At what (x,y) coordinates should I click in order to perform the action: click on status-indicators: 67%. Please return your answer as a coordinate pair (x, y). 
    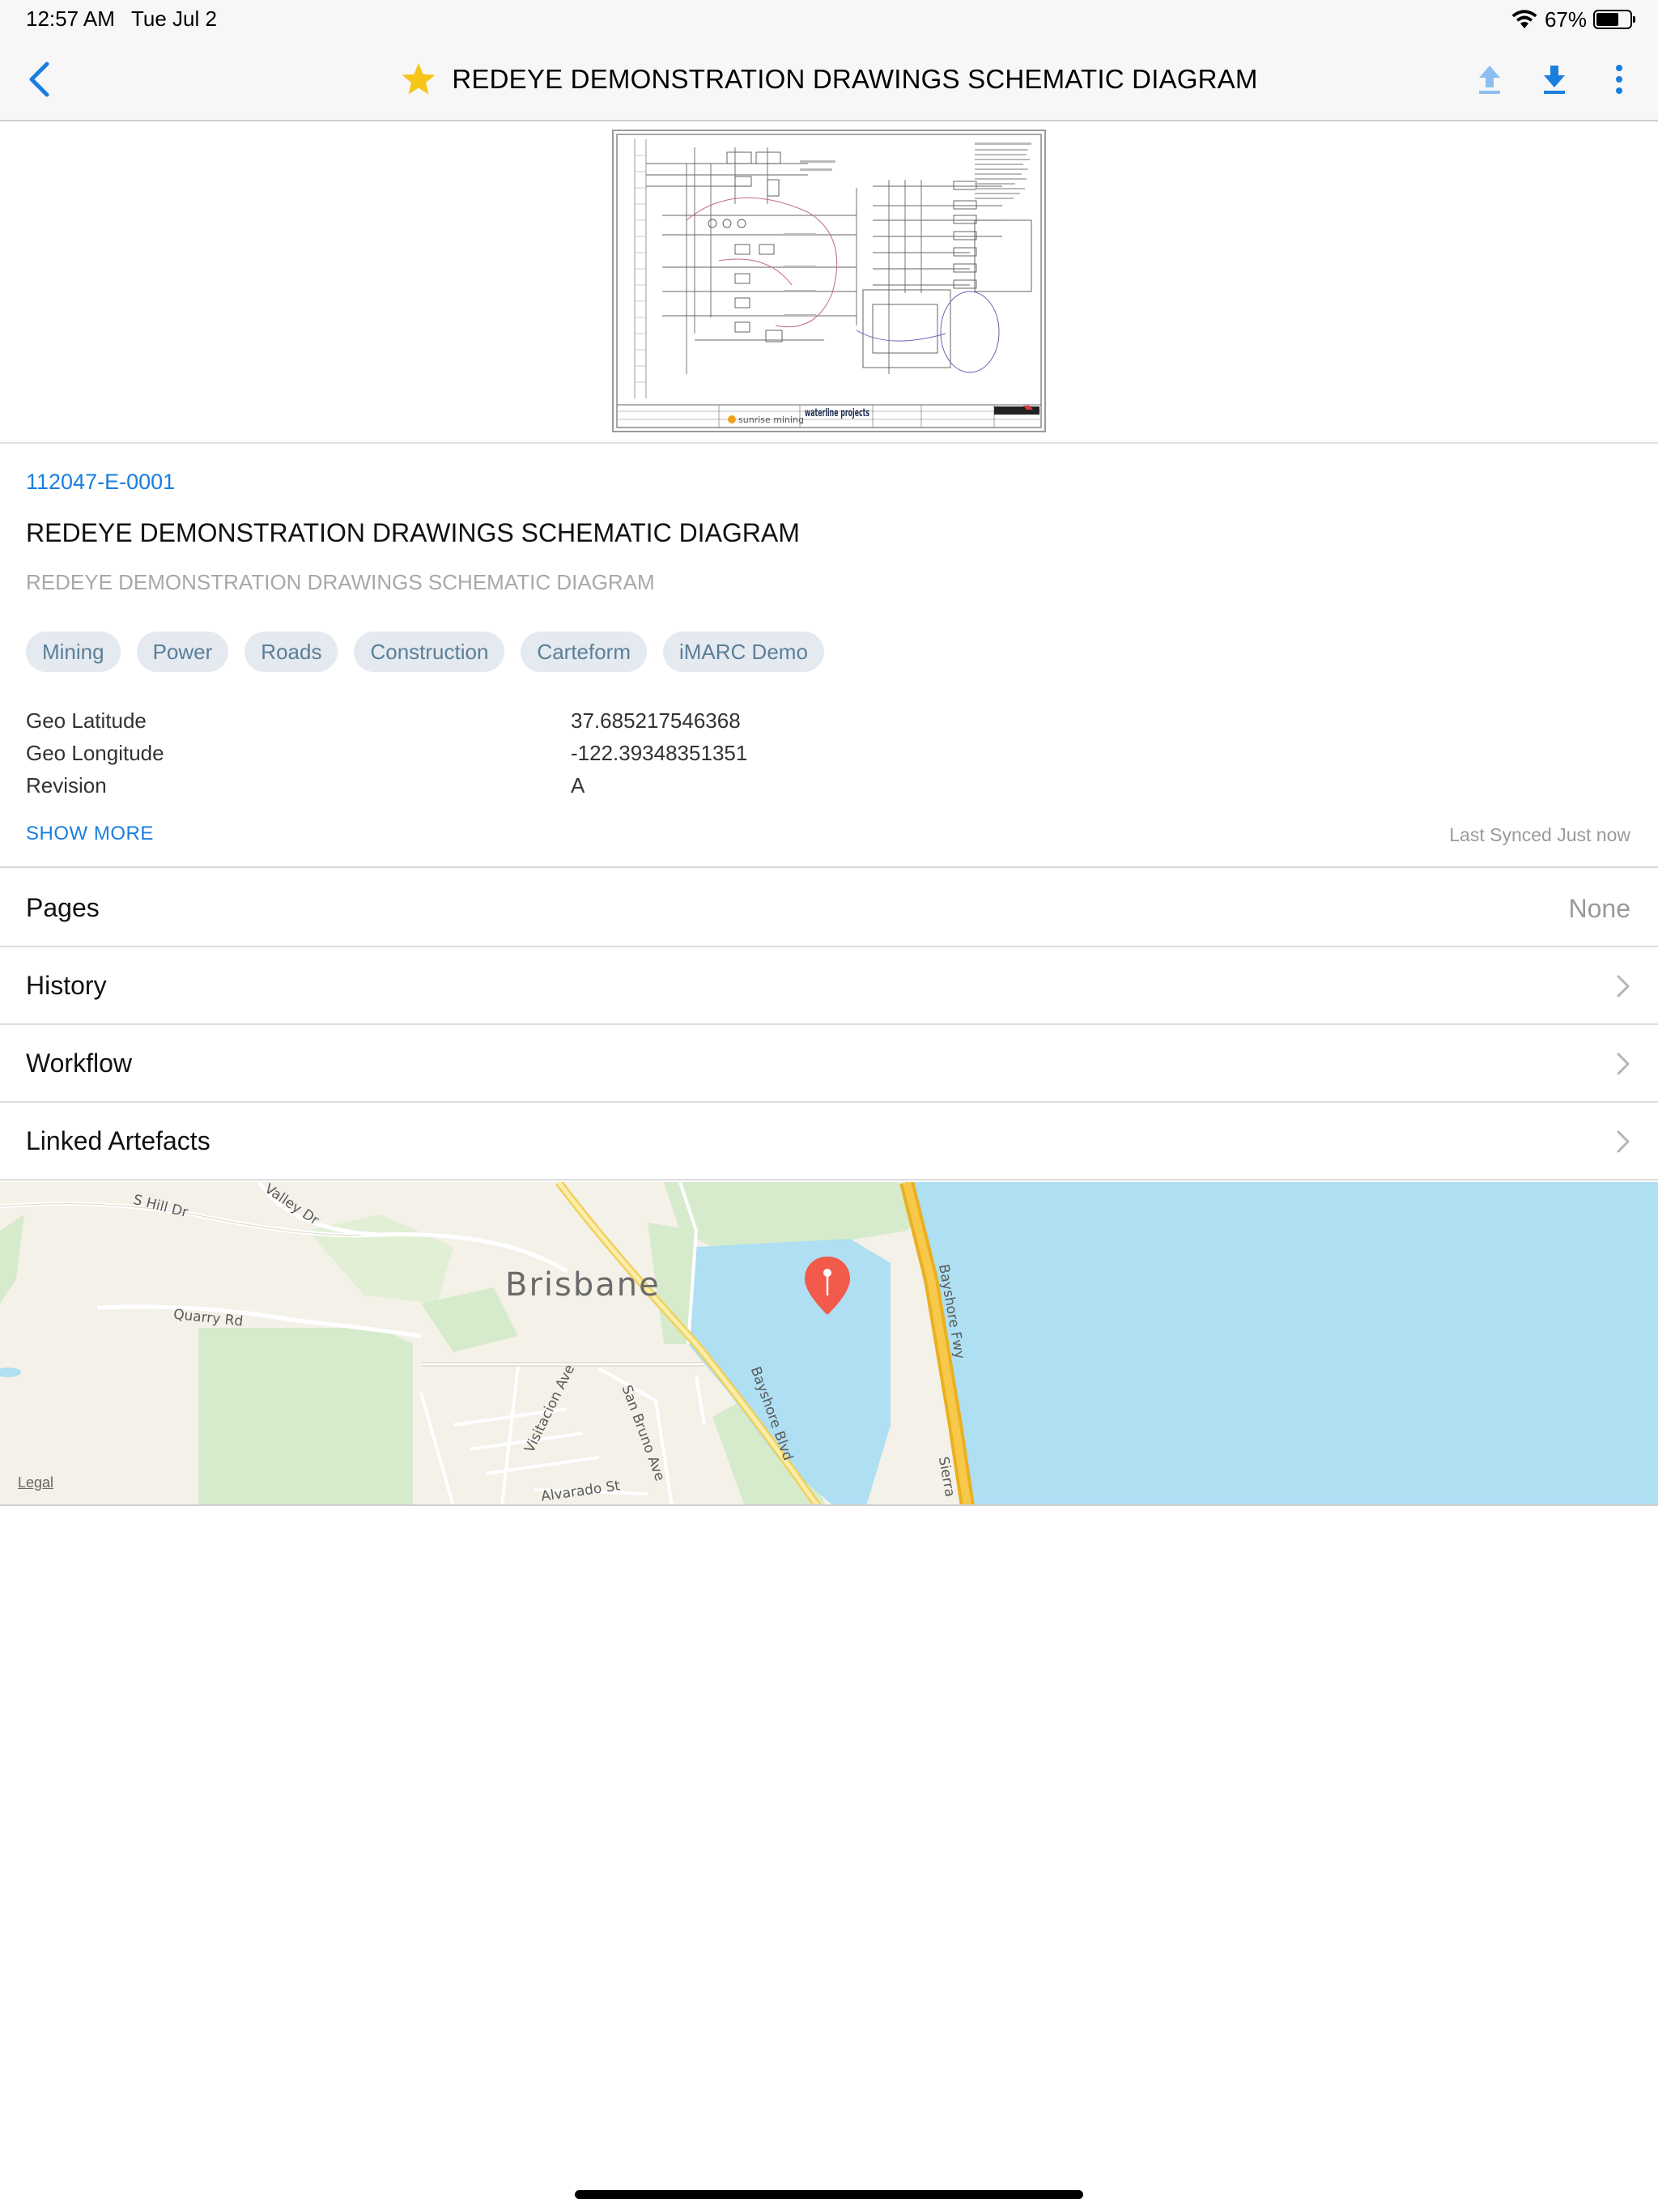
    Looking at the image, I should click on (1573, 19).